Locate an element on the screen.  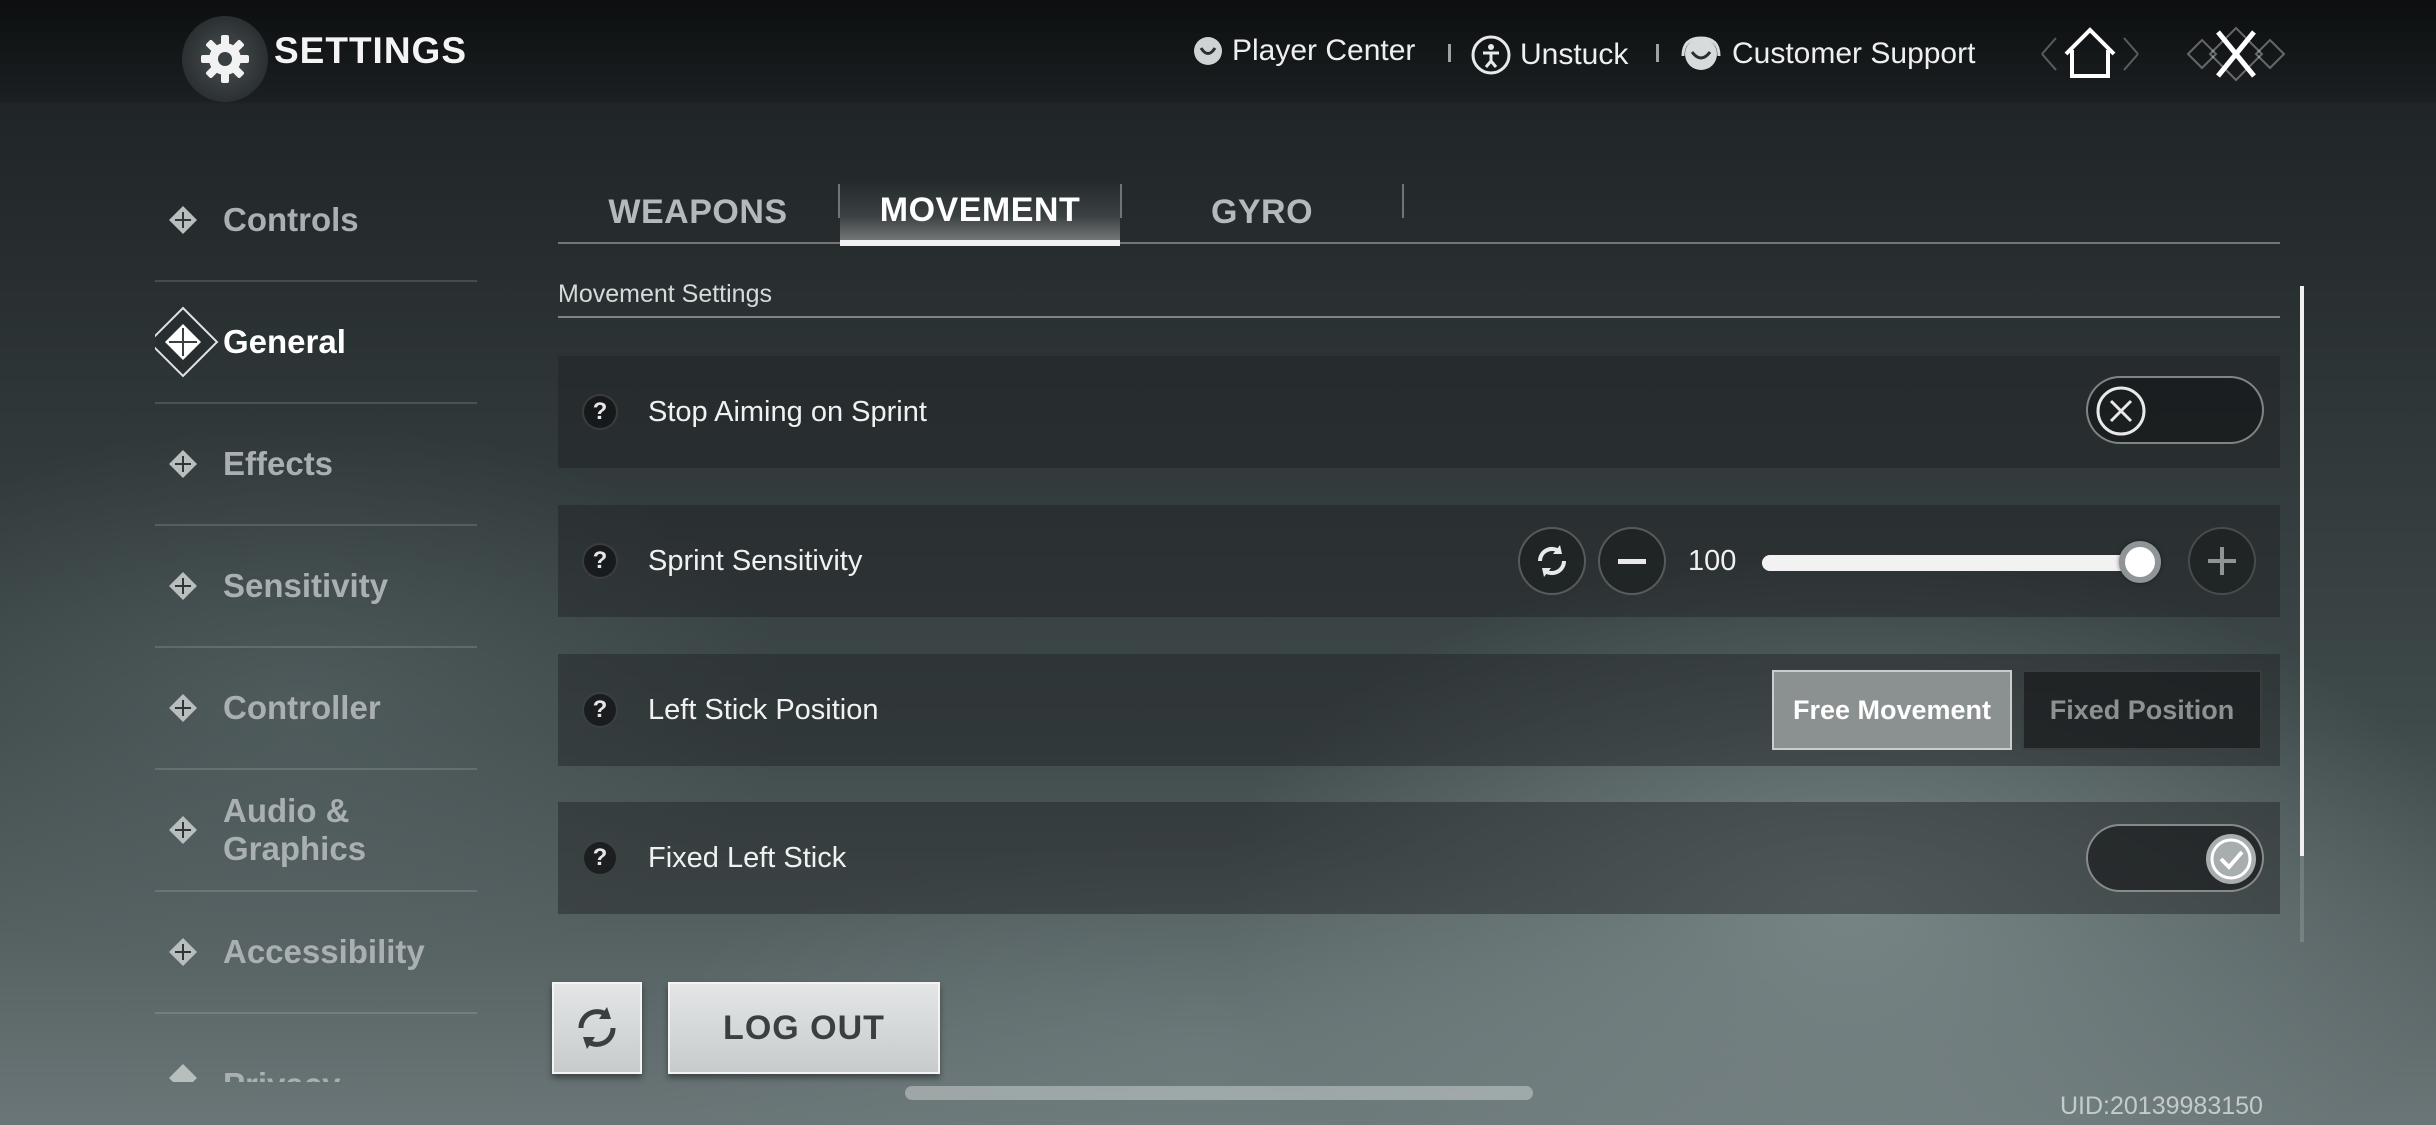
player-center-link: Player Center is located at coordinates (1303, 51).